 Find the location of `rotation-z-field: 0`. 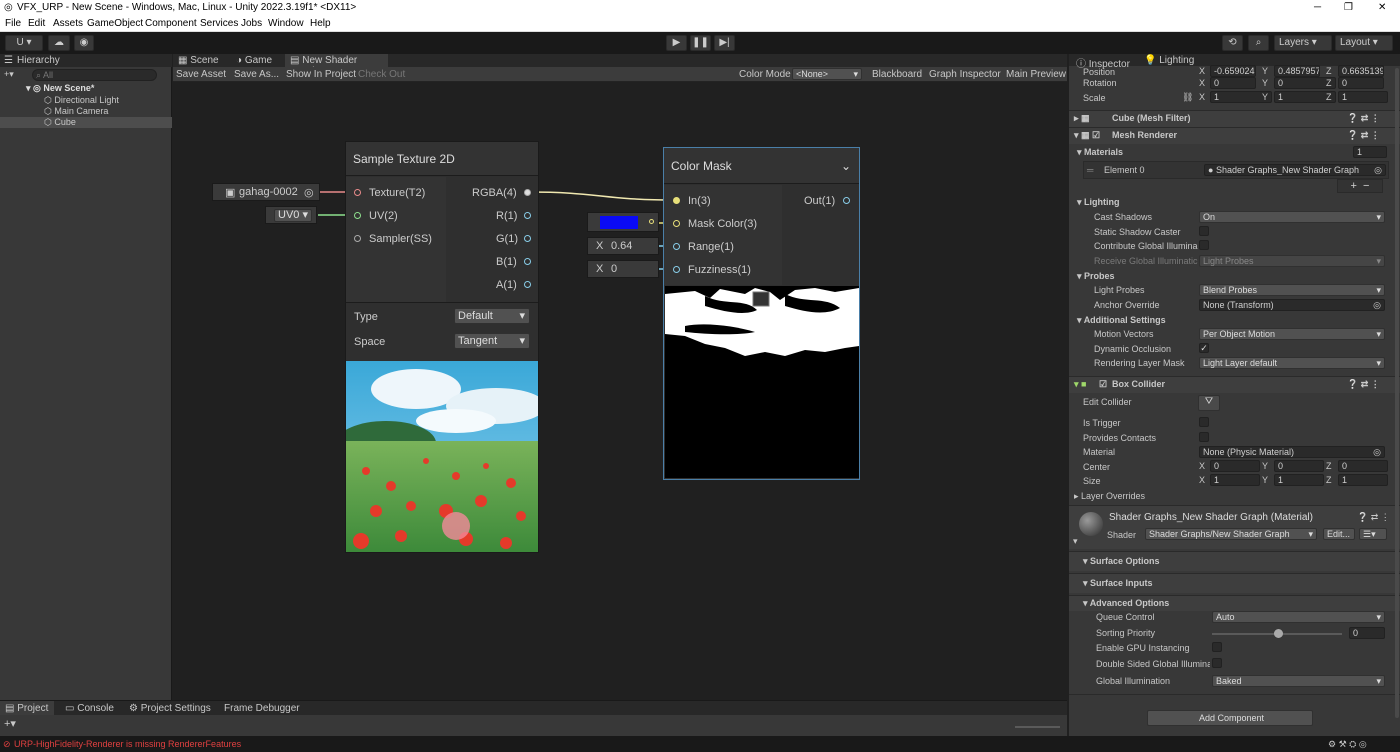

rotation-z-field: 0 is located at coordinates (1361, 83).